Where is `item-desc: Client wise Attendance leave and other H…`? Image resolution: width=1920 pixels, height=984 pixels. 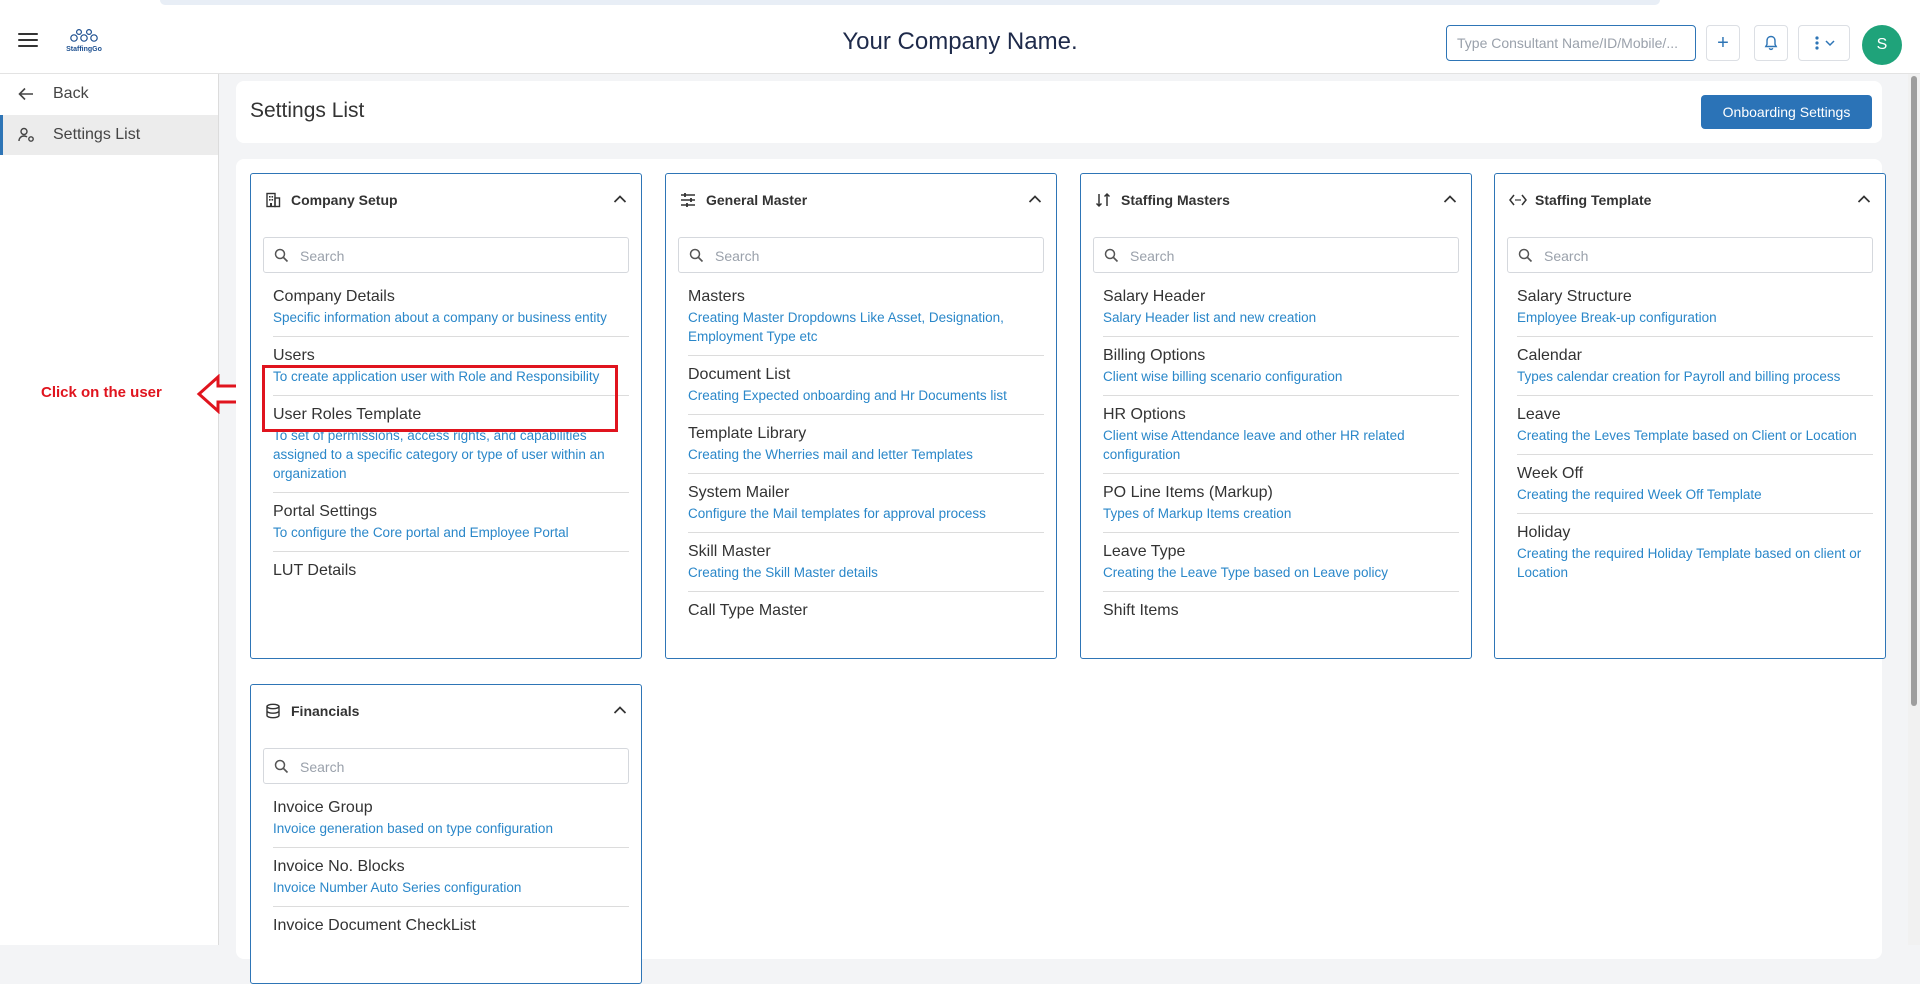 item-desc: Client wise Attendance leave and other H… is located at coordinates (1254, 445).